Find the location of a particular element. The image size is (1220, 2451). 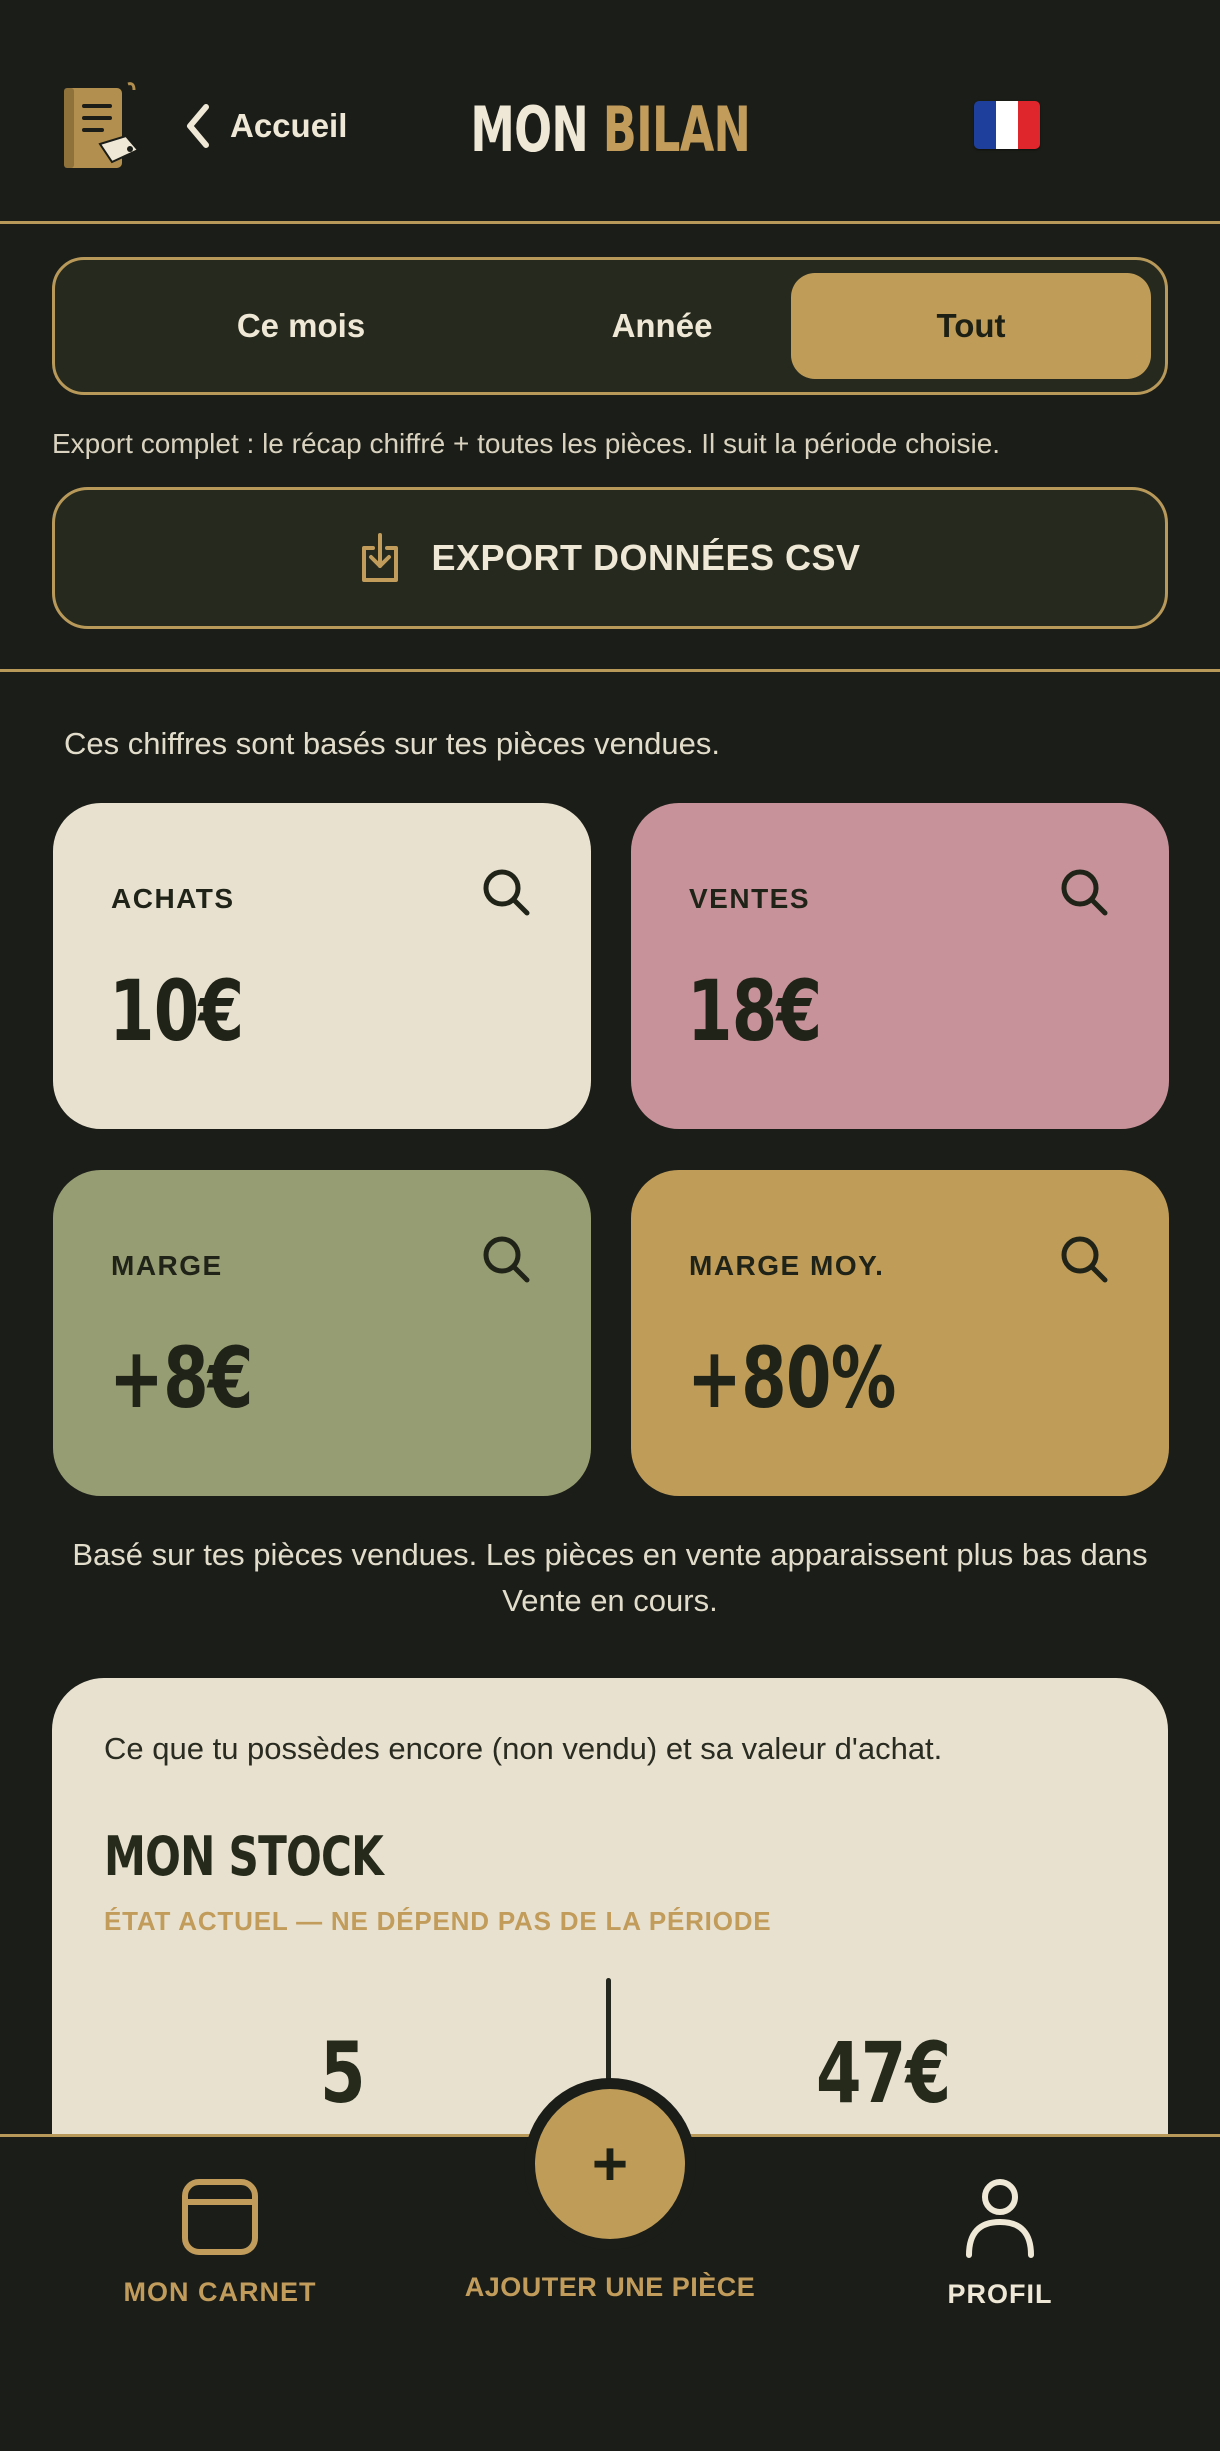

export-csv-button: EXPORT DONNÉES CSV is located at coordinates (610, 558).